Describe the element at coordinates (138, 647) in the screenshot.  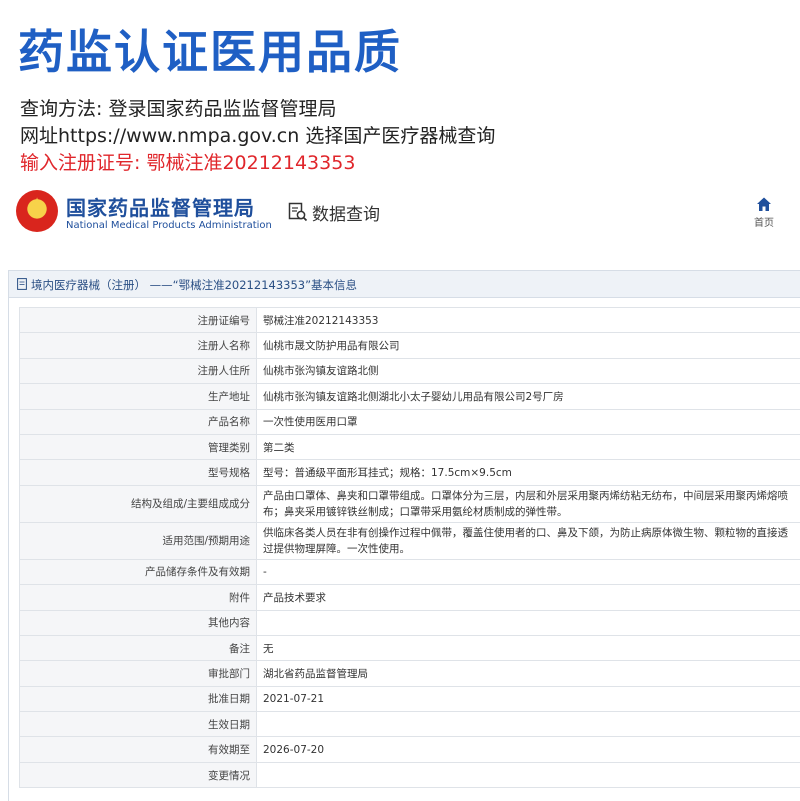
I see `field-label: 备注` at that location.